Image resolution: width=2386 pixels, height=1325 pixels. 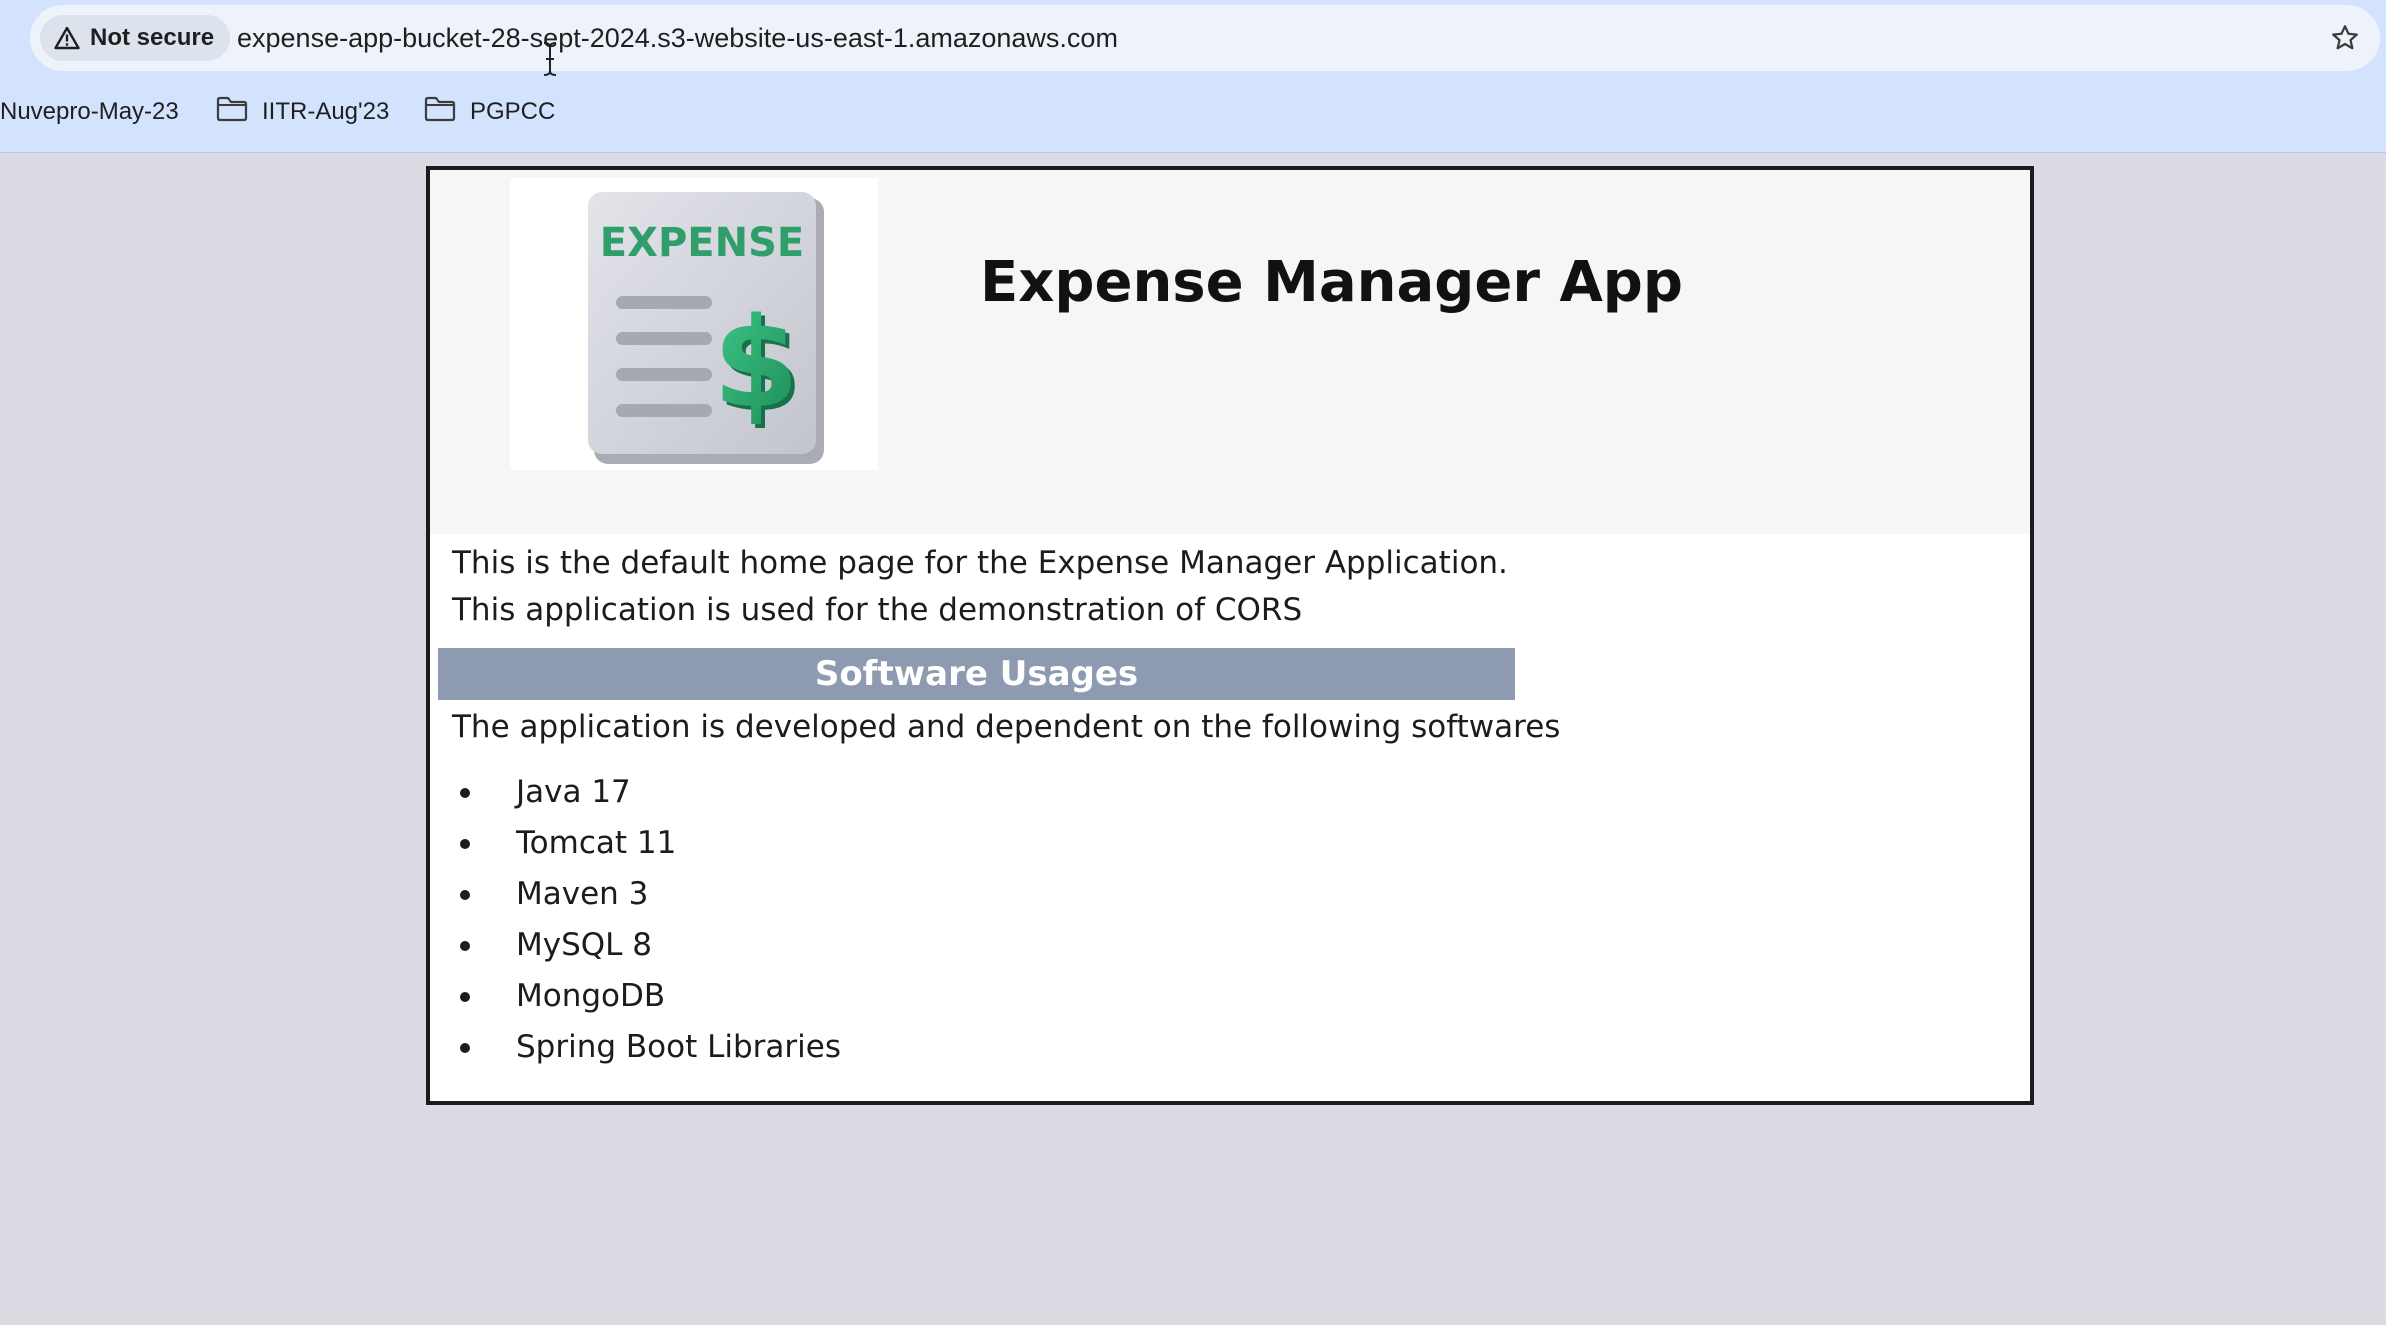 I want to click on bookmark-label: PGPCC, so click(x=513, y=111).